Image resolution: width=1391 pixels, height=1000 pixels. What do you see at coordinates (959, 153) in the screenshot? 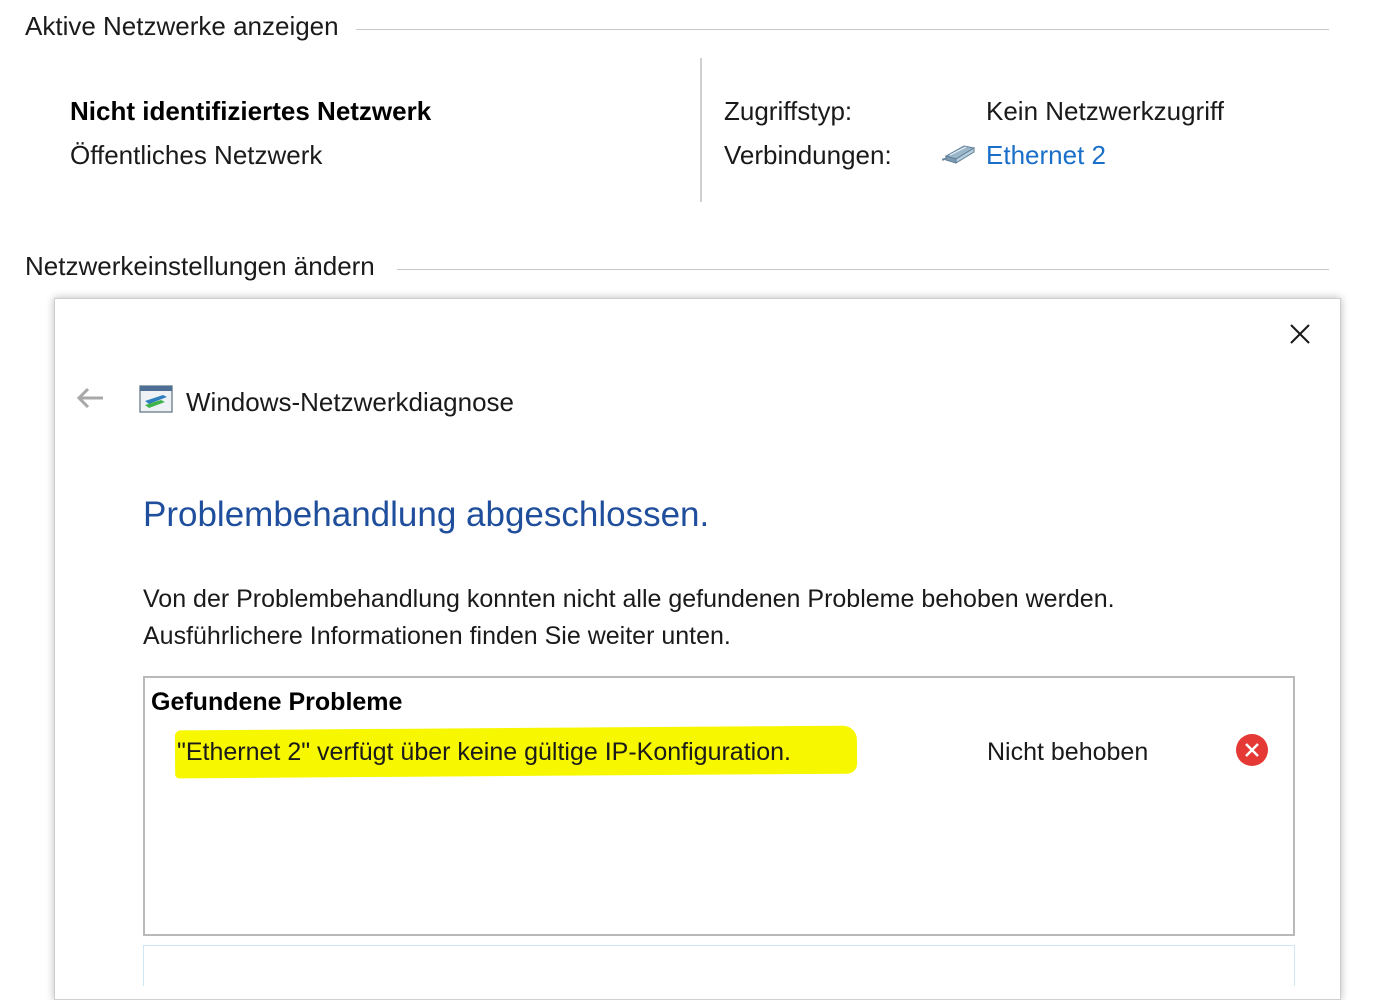
I see `ethernet-adapter-icon` at bounding box center [959, 153].